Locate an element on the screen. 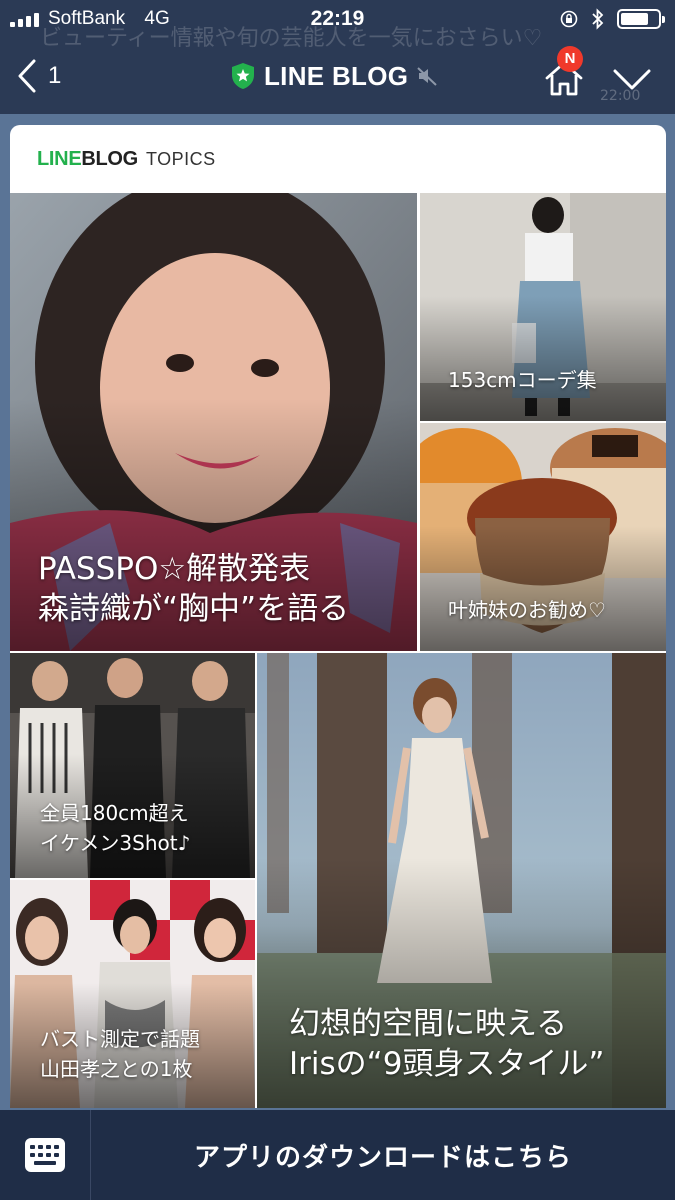 The width and height of the screenshot is (675, 1200). back-button: 1 is located at coordinates (38, 76).